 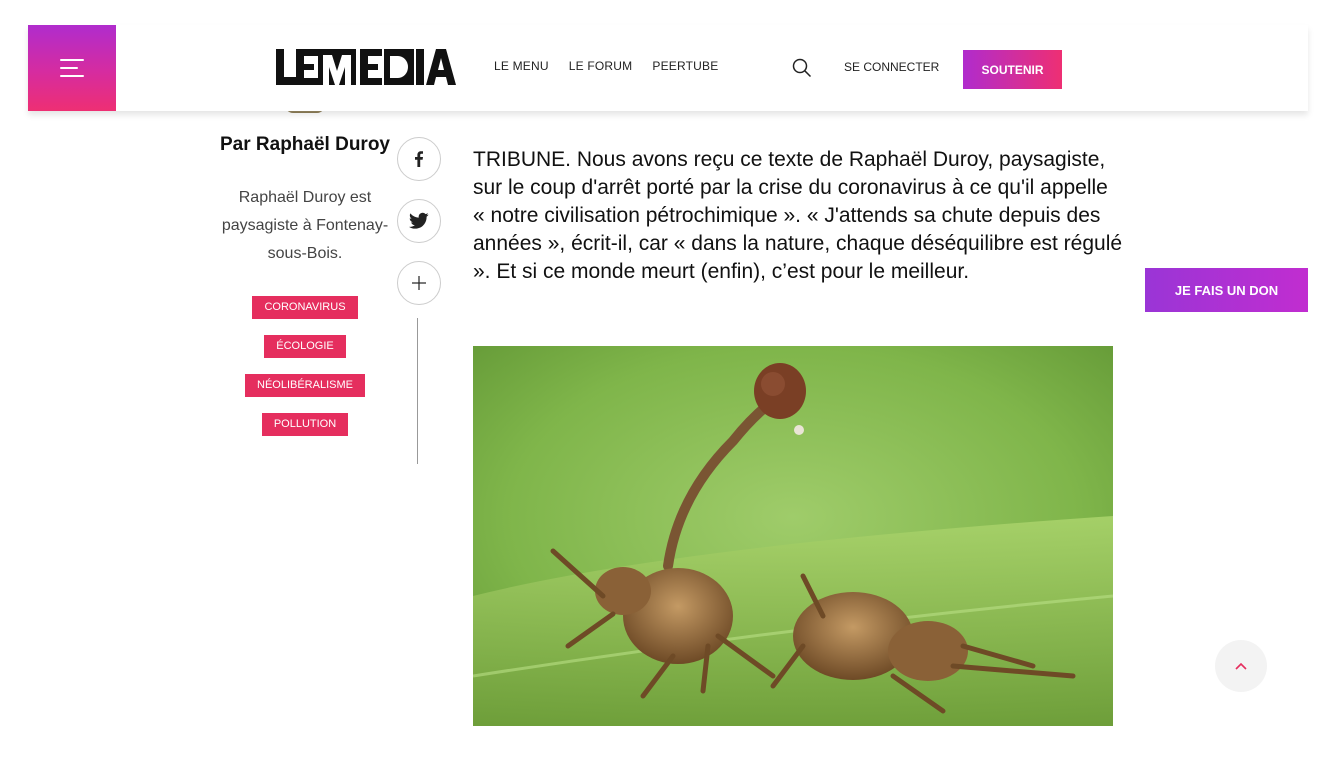 What do you see at coordinates (305, 145) in the screenshot?
I see `author-name: Par Raphaël Duroy` at bounding box center [305, 145].